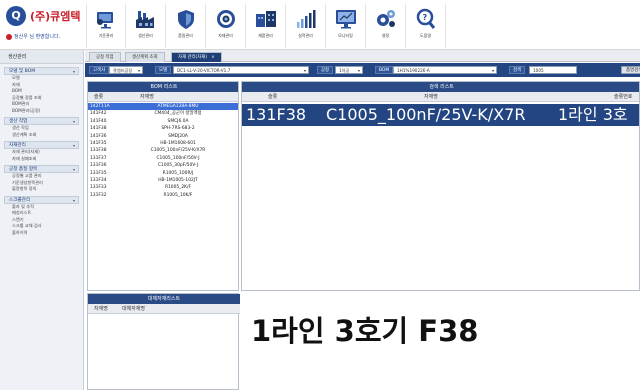 This screenshot has height=390, width=640. I want to click on menu-item-performance: 실적관리, so click(306, 26).